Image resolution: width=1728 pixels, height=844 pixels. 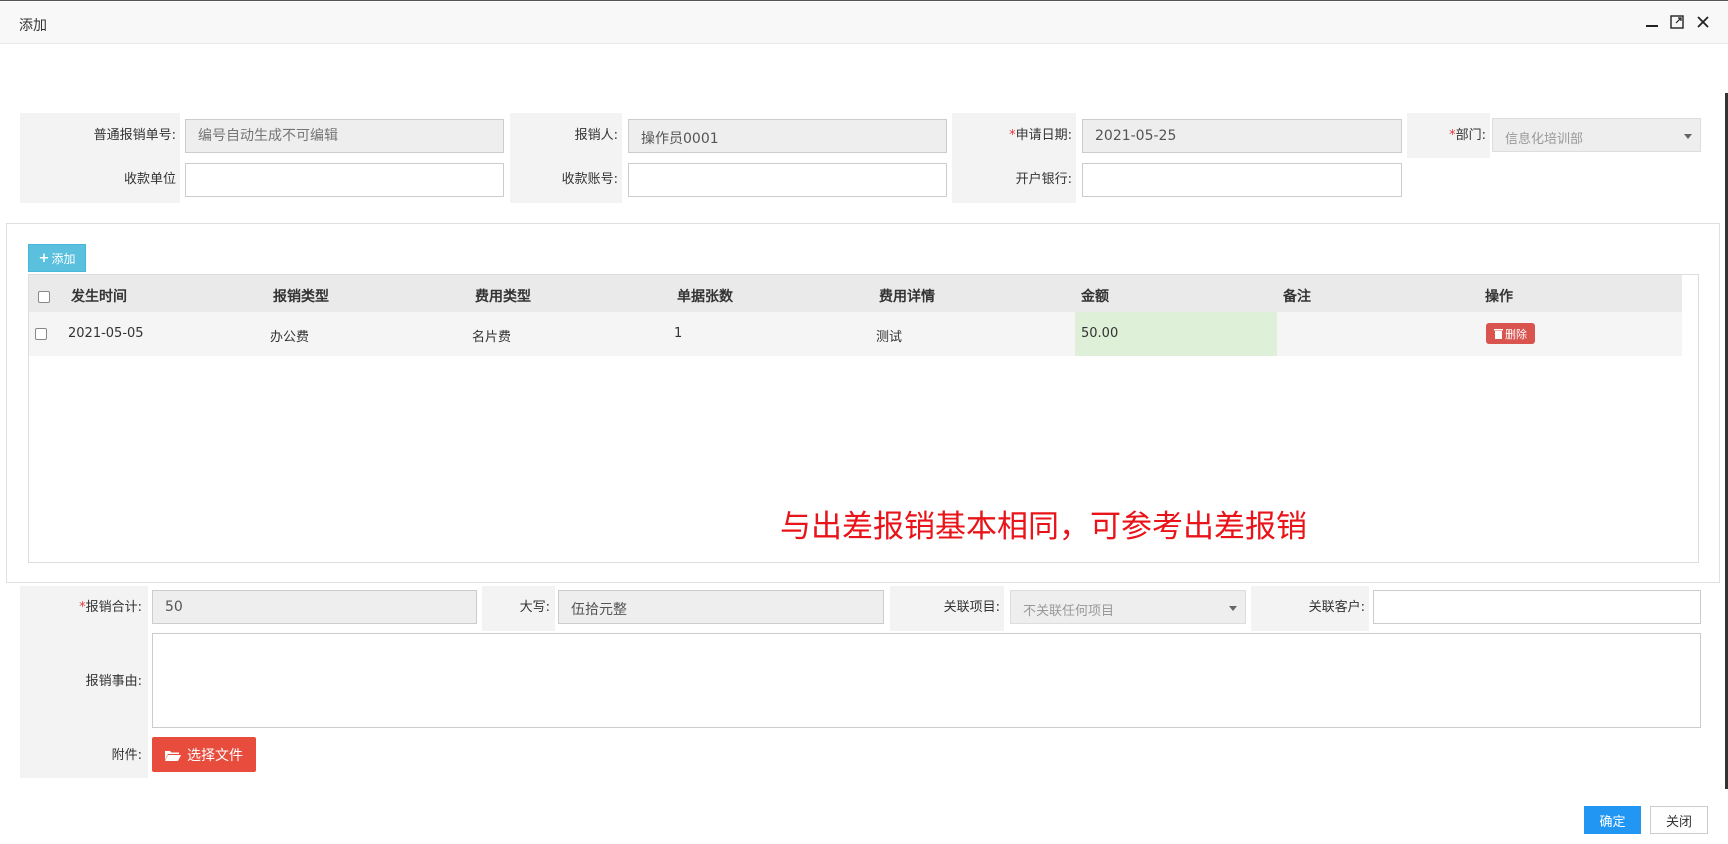 What do you see at coordinates (1043, 135) in the screenshot?
I see `date-label-text: 申请日期:` at bounding box center [1043, 135].